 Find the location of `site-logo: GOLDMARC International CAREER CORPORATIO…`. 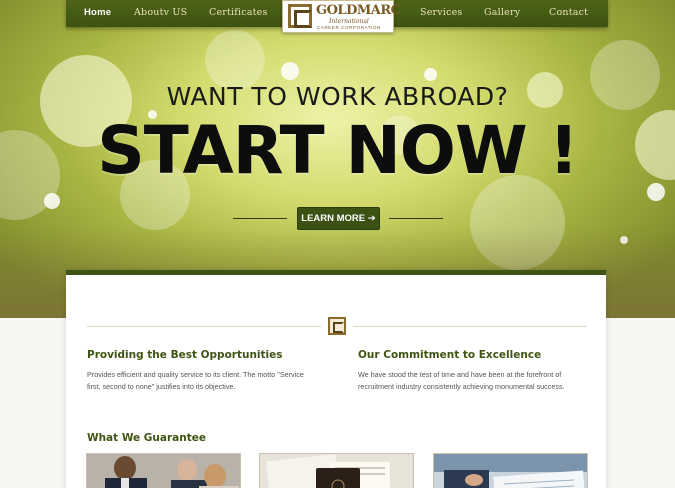

site-logo: GOLDMARC International CAREER CORPORATIO… is located at coordinates (341, 16).